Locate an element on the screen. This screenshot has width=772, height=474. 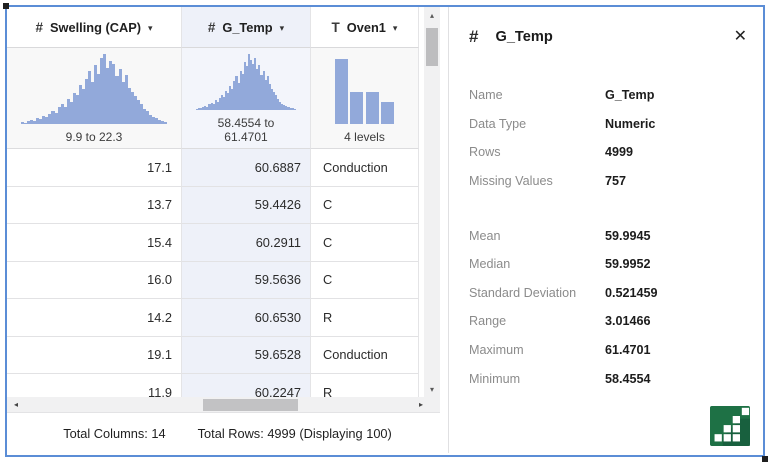
stat-label: Rows is located at coordinates (485, 152).